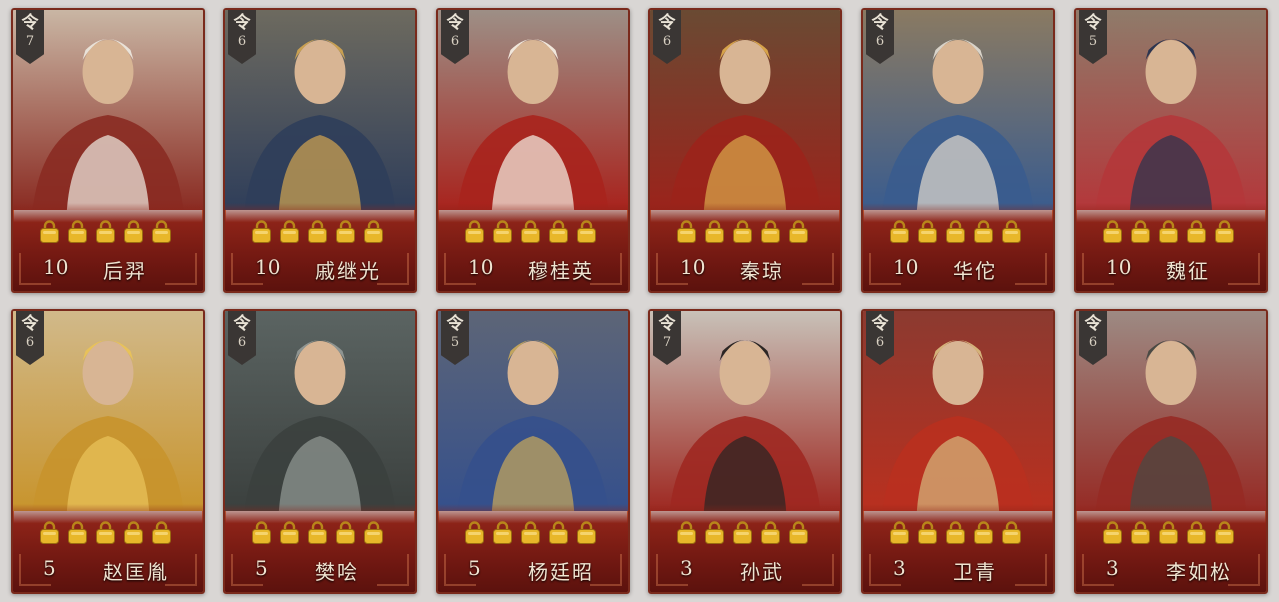  What do you see at coordinates (455, 338) in the screenshot?
I see `cost-badge: 令5` at bounding box center [455, 338].